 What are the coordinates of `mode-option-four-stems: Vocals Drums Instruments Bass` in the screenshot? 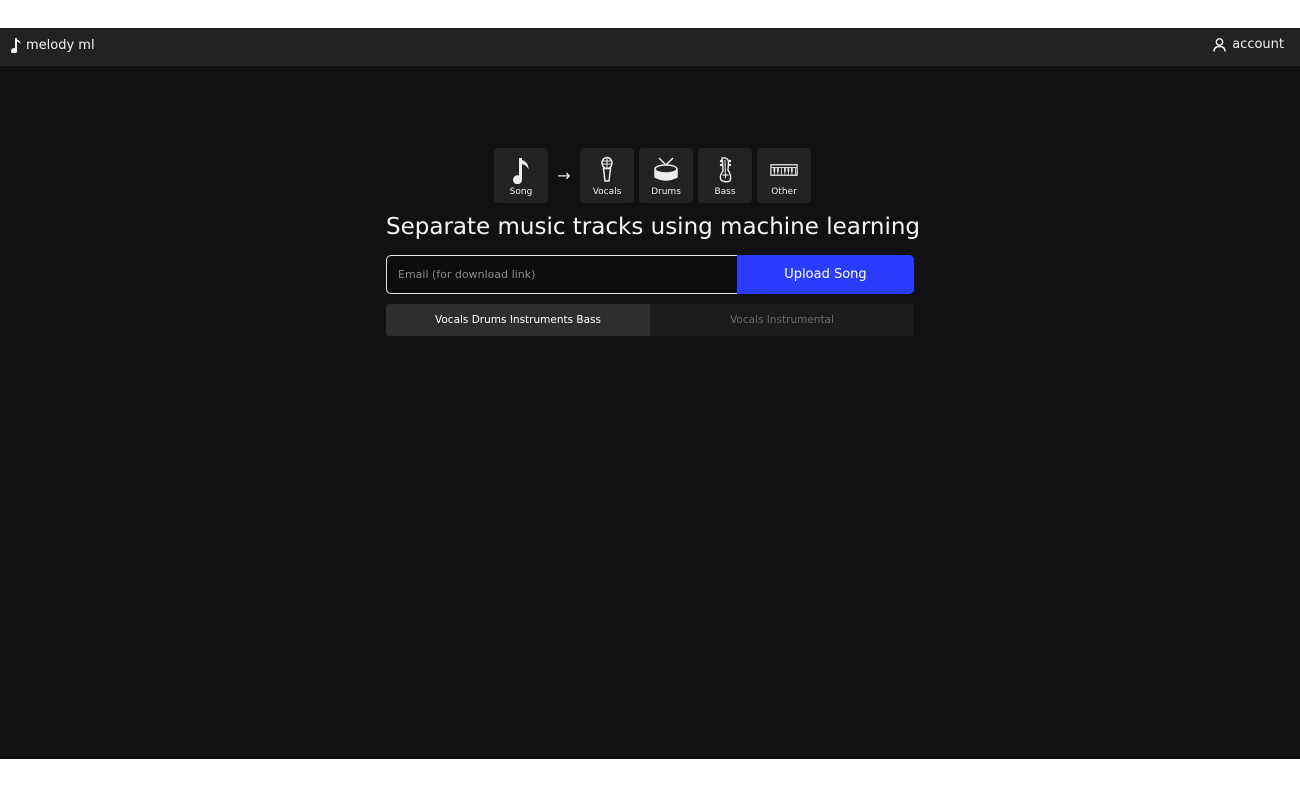 It's located at (518, 320).